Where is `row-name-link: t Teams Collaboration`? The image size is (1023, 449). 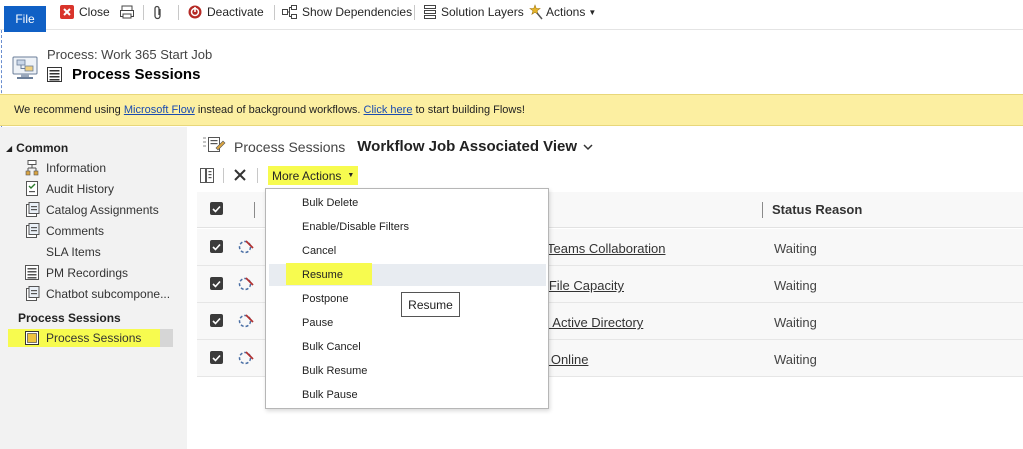
row-name-link: t Teams Collaboration is located at coordinates (603, 248).